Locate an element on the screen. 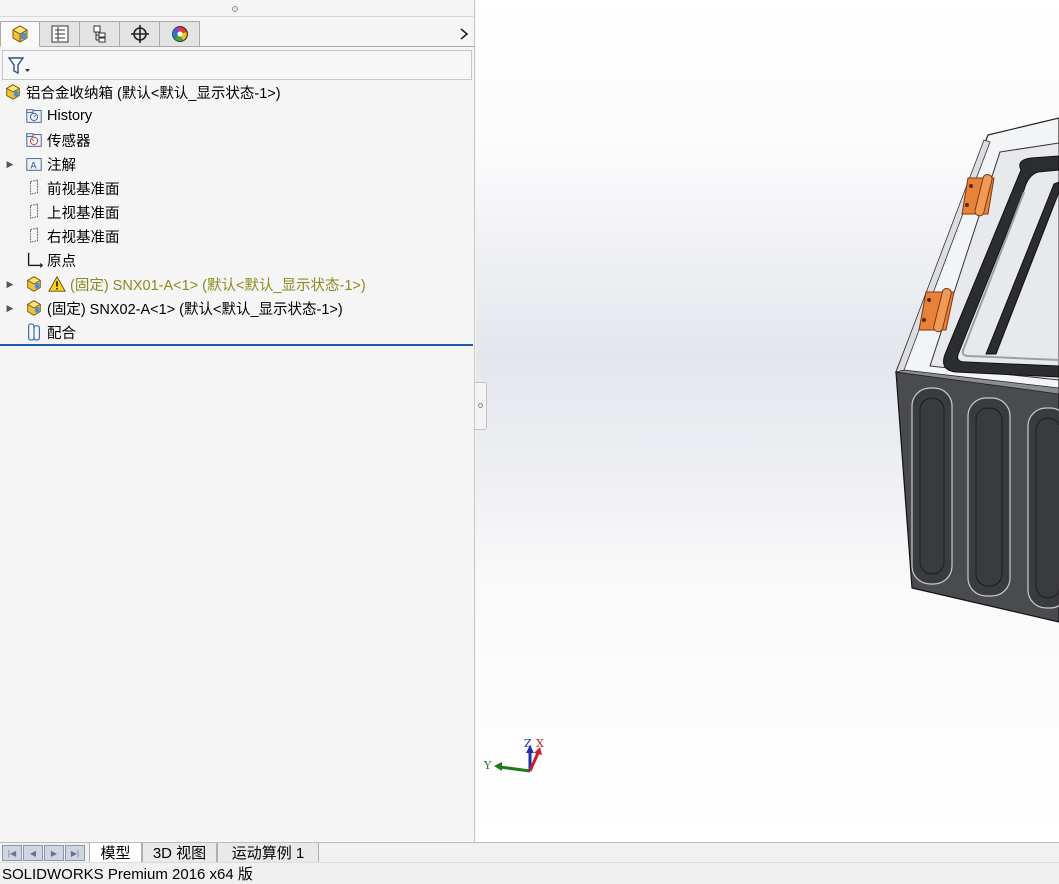 This screenshot has width=1059, height=884. color-wheel-icon is located at coordinates (179, 34).